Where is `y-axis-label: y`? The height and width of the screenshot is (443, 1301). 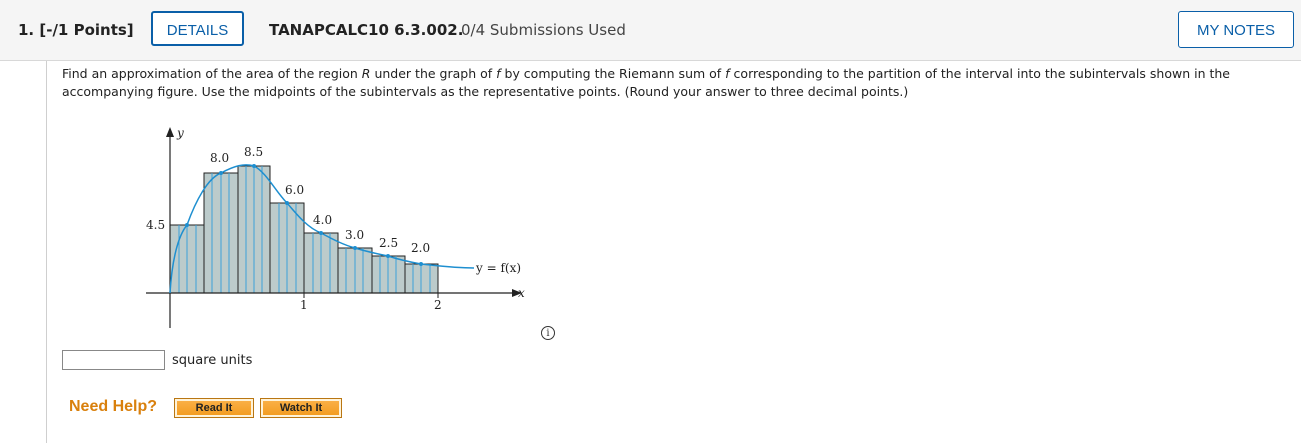 y-axis-label: y is located at coordinates (180, 133).